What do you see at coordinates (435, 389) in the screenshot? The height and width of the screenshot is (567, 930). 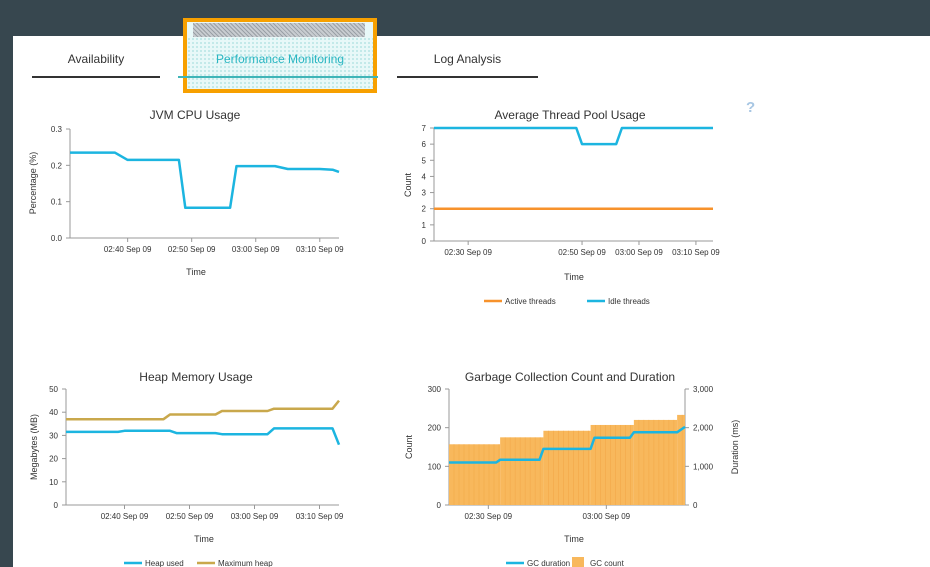 I see `y-tick-label: 300` at bounding box center [435, 389].